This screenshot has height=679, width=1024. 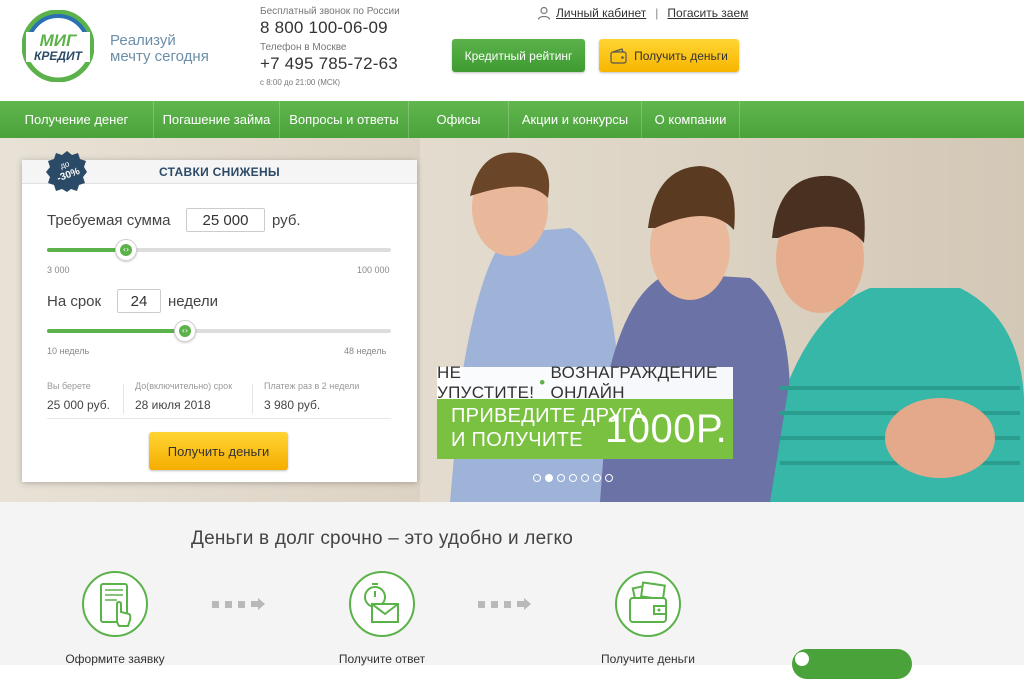 I want to click on user-icon, so click(x=544, y=13).